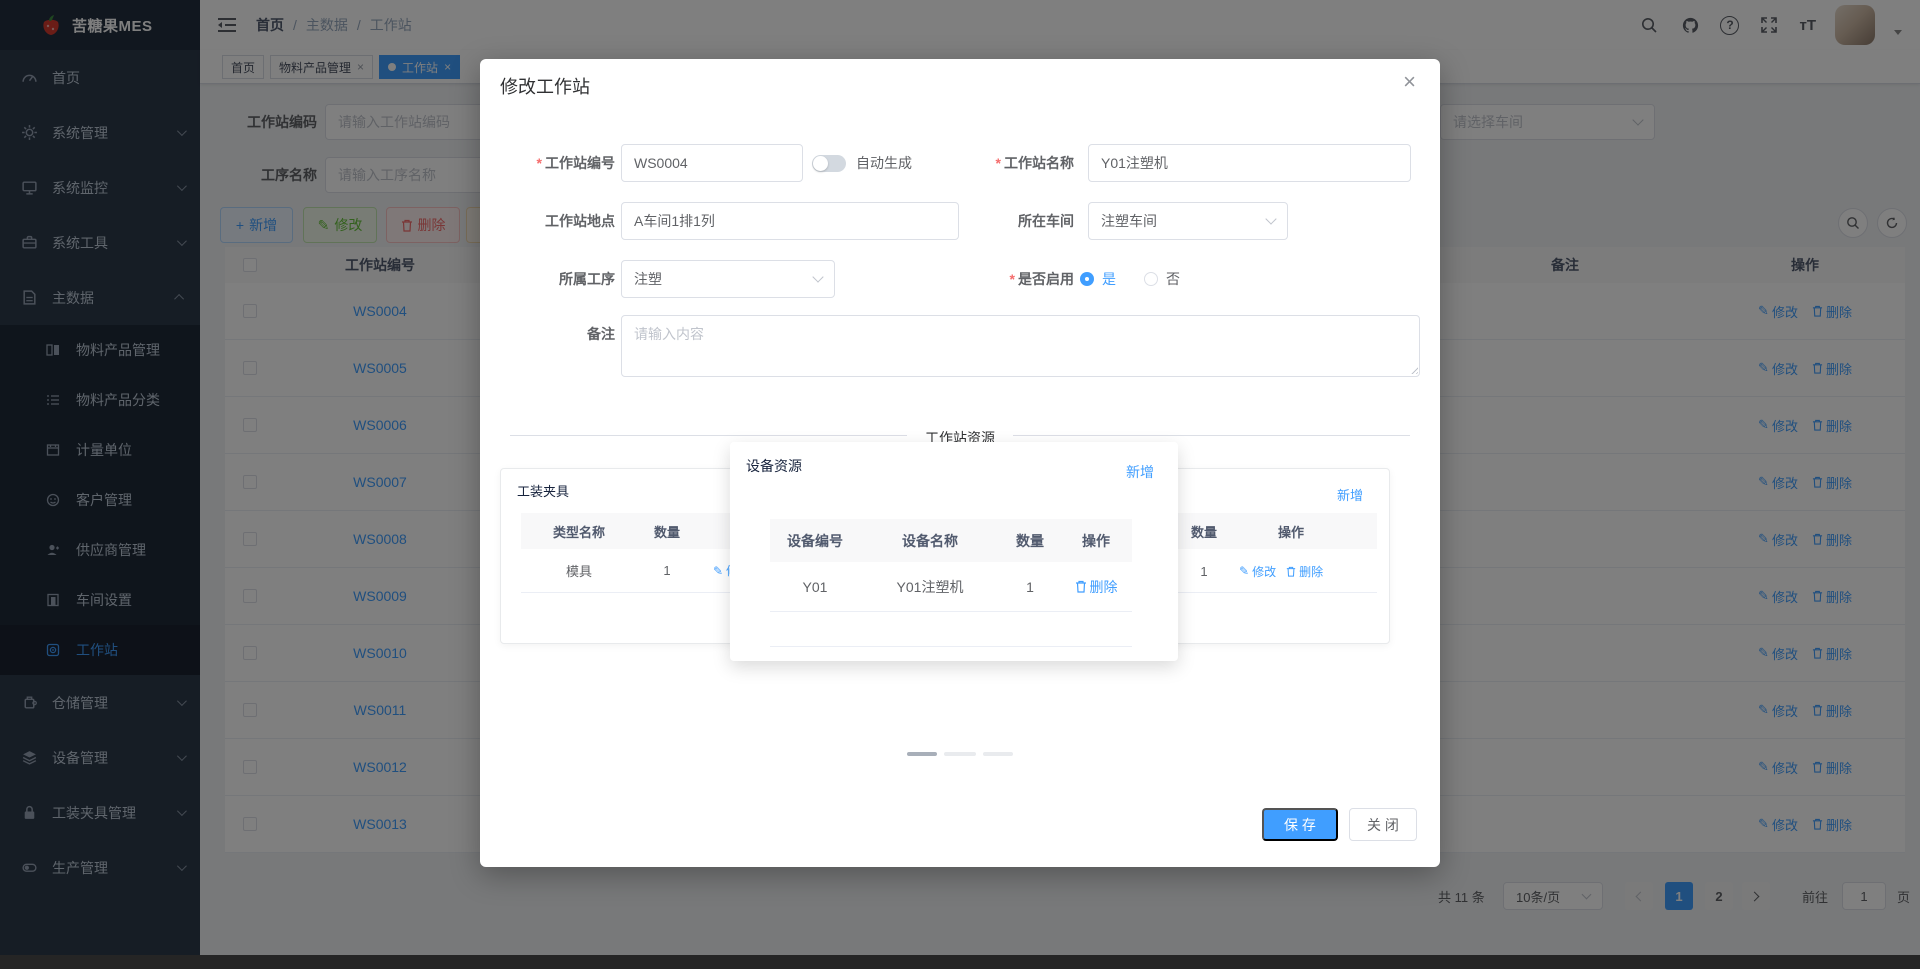 This screenshot has height=969, width=1920. What do you see at coordinates (1249, 163) in the screenshot?
I see `name-input` at bounding box center [1249, 163].